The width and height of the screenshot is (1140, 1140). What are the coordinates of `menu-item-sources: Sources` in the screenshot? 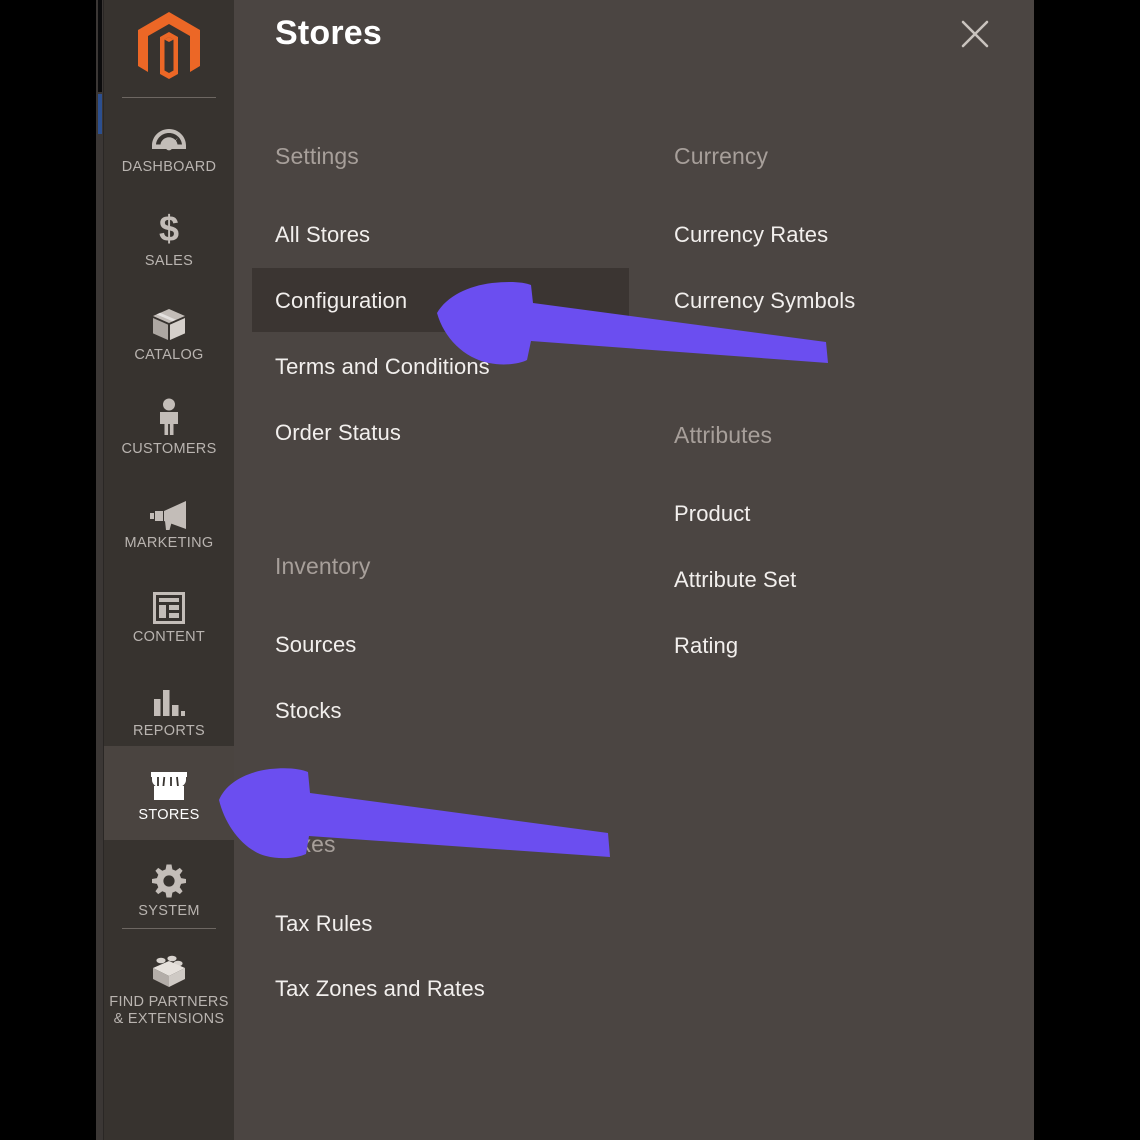 It's located at (315, 645).